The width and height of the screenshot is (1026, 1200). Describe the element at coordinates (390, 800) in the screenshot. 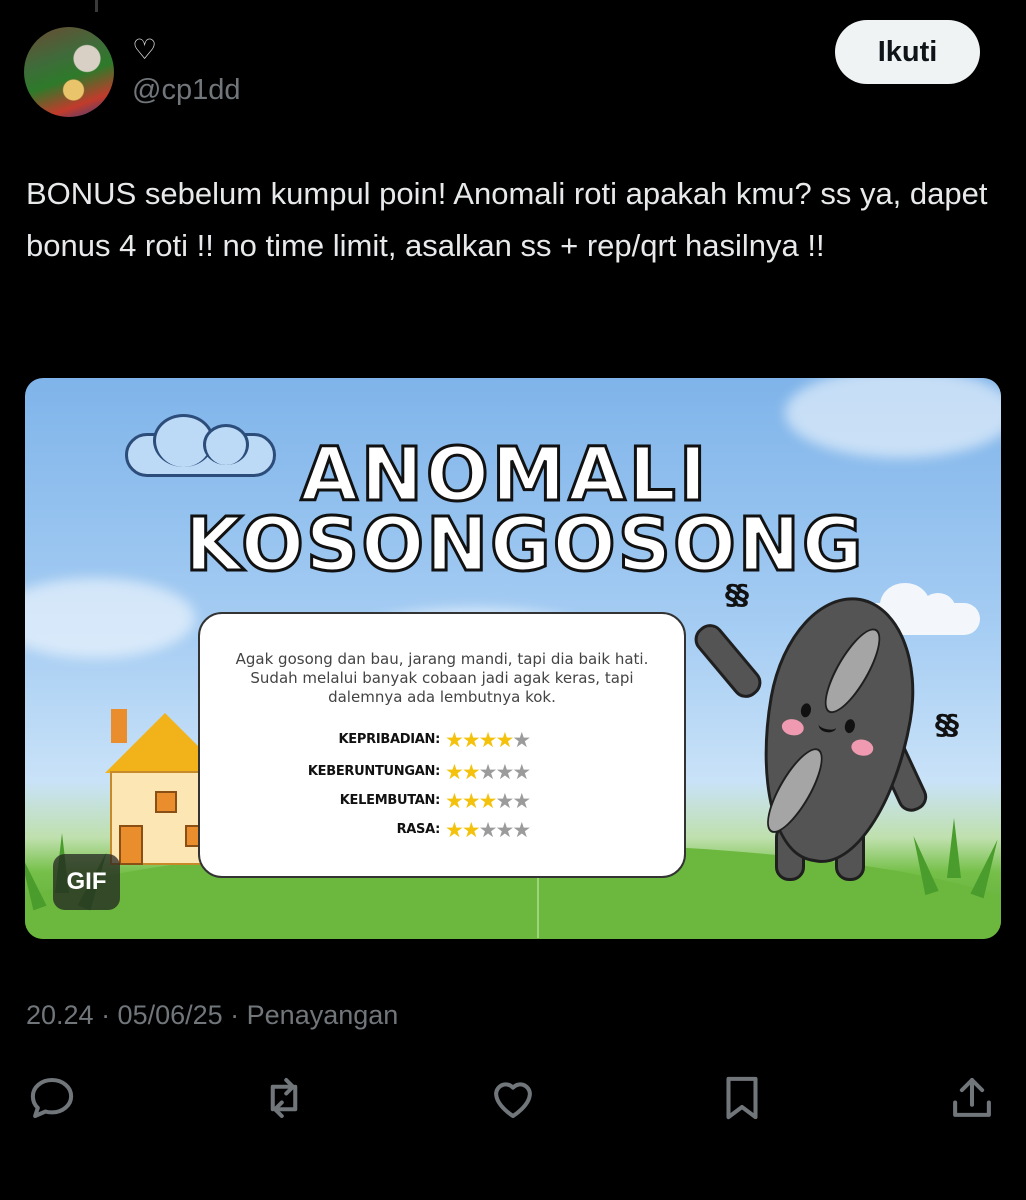

I see `stat-label: KELEMBUTAN:` at that location.